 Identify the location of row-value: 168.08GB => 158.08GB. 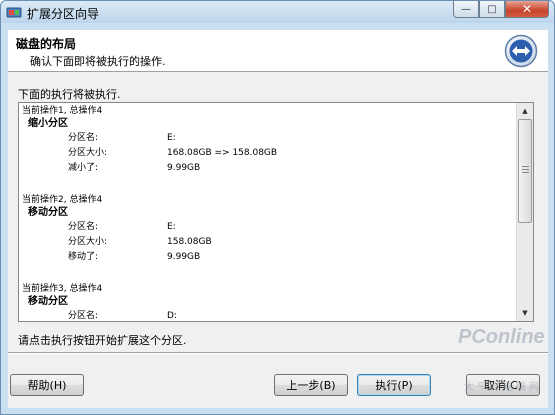
(222, 153).